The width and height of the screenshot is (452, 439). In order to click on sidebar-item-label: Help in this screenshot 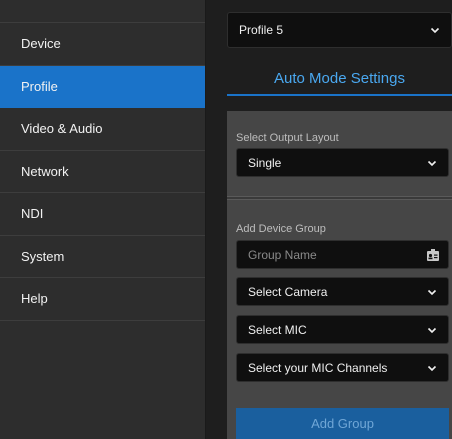, I will do `click(34, 299)`.